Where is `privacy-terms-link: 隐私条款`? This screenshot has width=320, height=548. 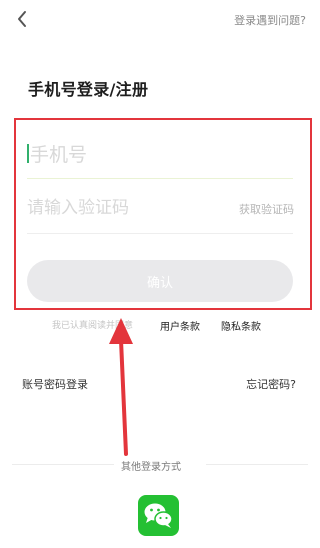 privacy-terms-link: 隐私条款 is located at coordinates (241, 325).